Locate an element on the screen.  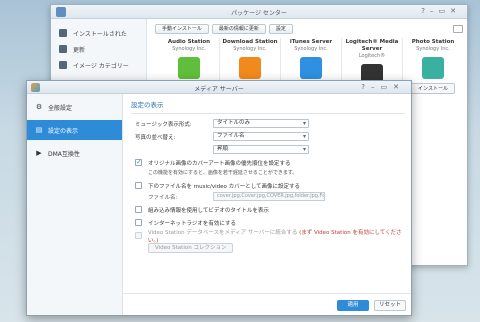
sidebar-item-dma: ▶ DMA互換性 is located at coordinates (74, 153).